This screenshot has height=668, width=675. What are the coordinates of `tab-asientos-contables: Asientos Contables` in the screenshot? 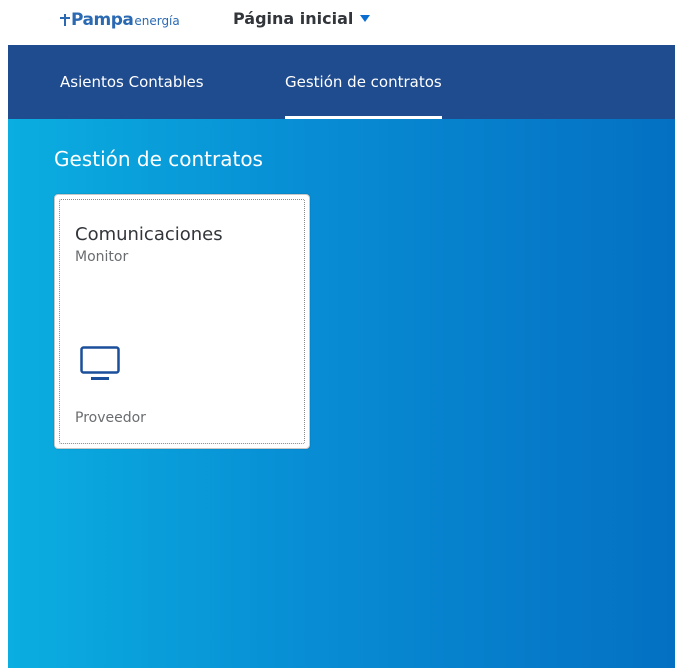 It's located at (132, 82).